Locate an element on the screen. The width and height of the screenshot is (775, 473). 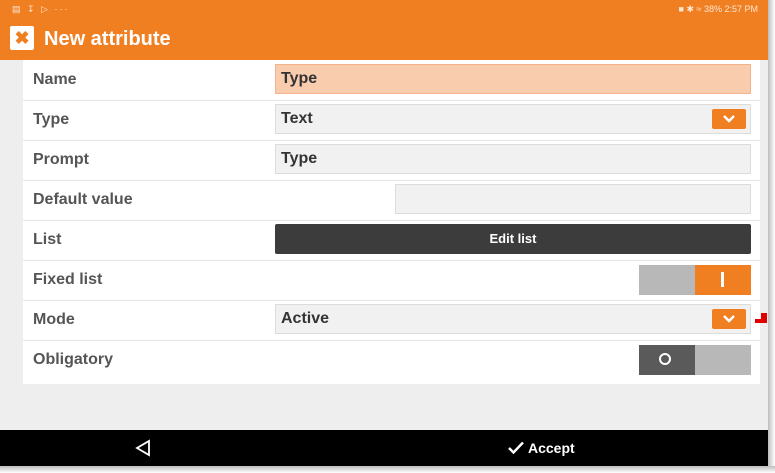
accept-button: Accept is located at coordinates (541, 448).